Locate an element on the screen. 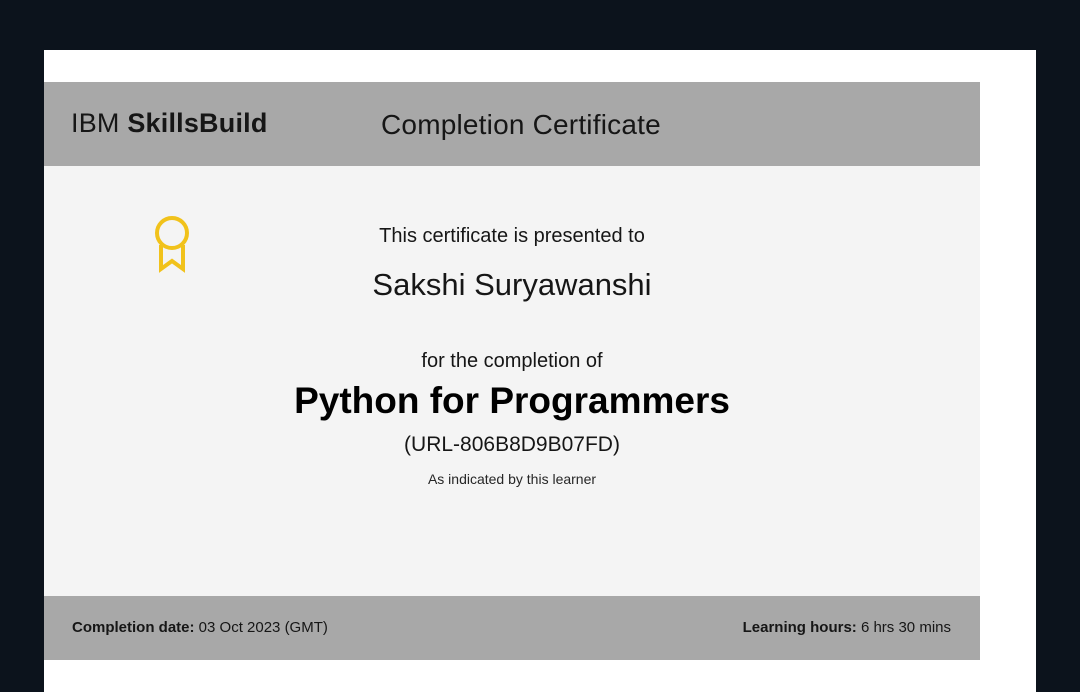 The height and width of the screenshot is (692, 1080). certificate-header: IBM SkillsBuild Completion Certificate is located at coordinates (512, 124).